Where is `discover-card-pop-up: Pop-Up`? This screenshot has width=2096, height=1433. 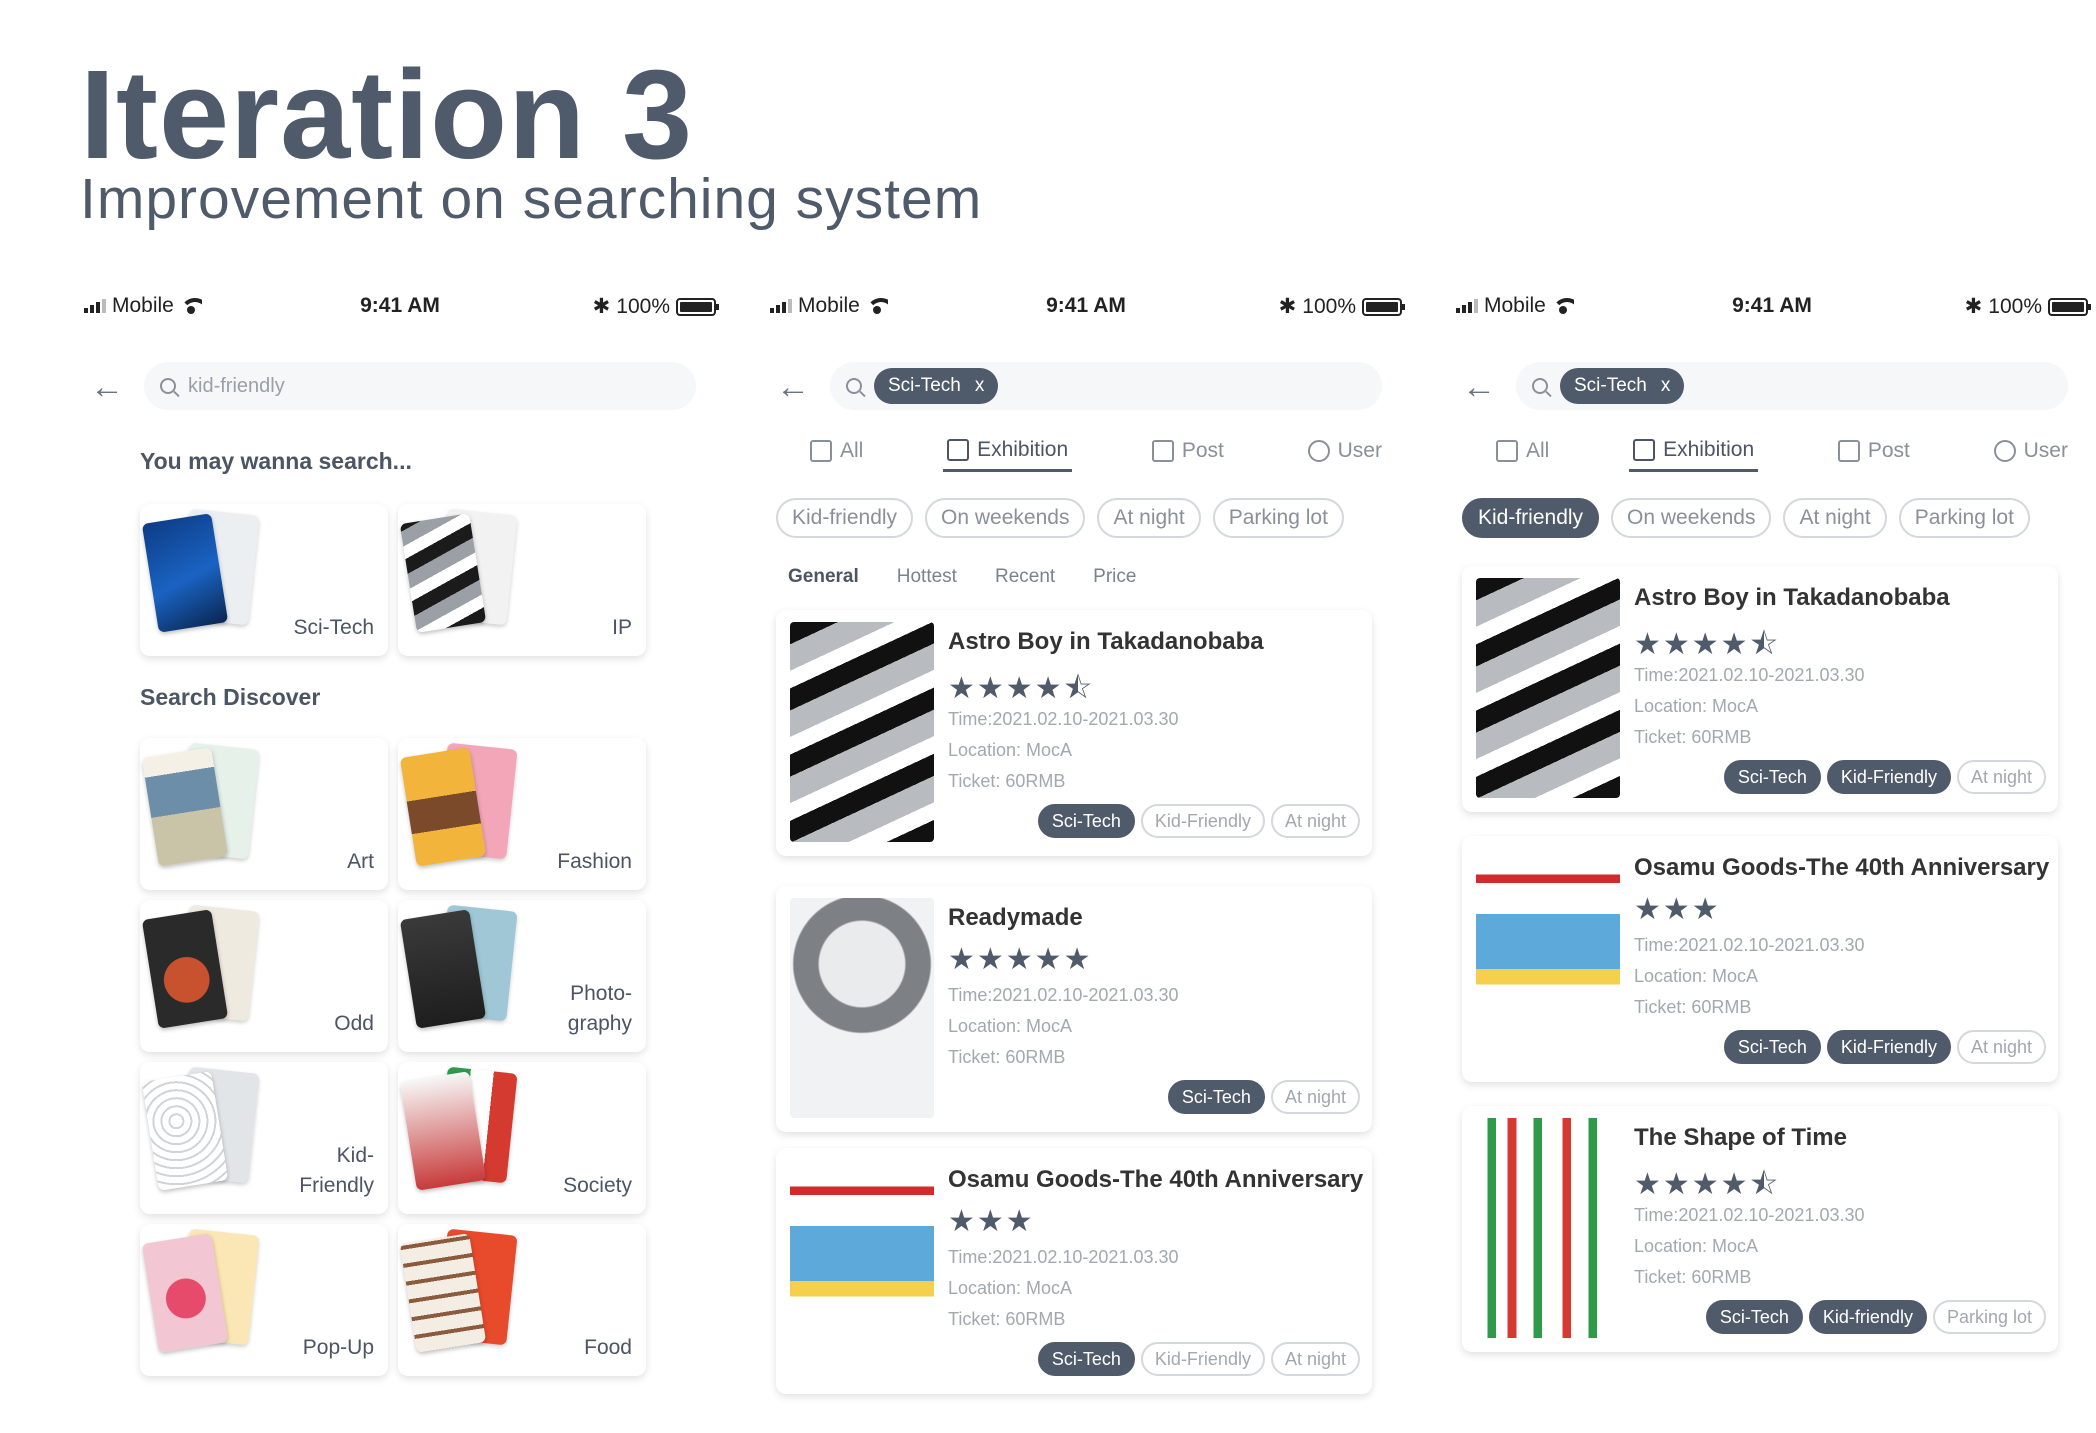
discover-card-pop-up: Pop-Up is located at coordinates (264, 1300).